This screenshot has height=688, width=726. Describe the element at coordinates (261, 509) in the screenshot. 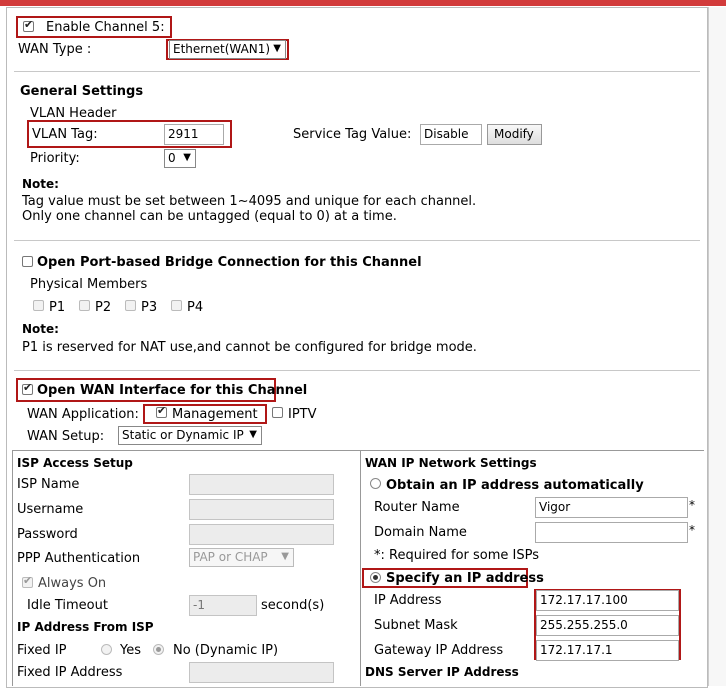

I see `username-input` at that location.